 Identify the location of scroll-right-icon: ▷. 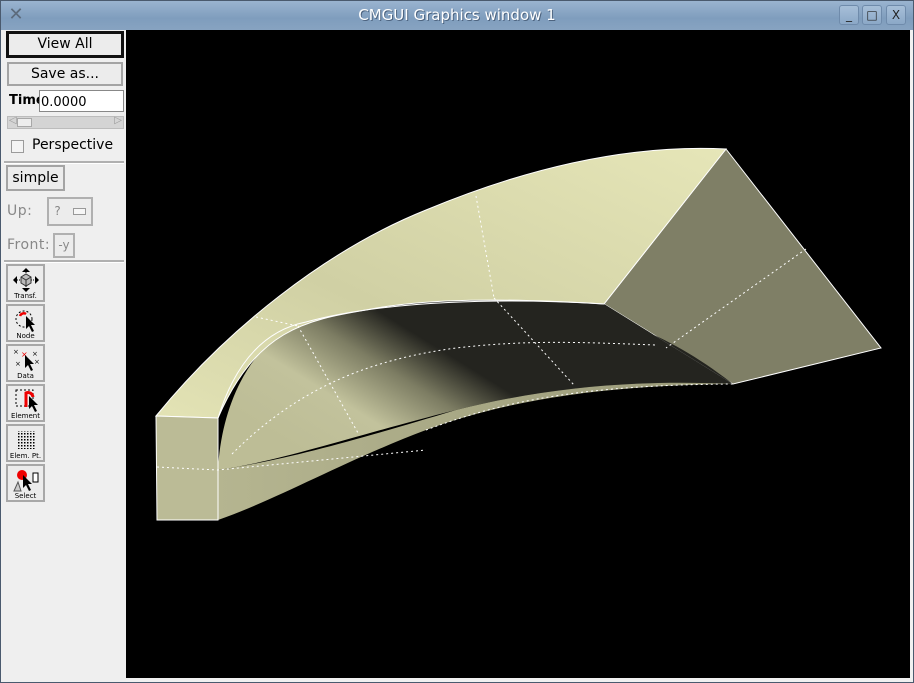
(118, 120).